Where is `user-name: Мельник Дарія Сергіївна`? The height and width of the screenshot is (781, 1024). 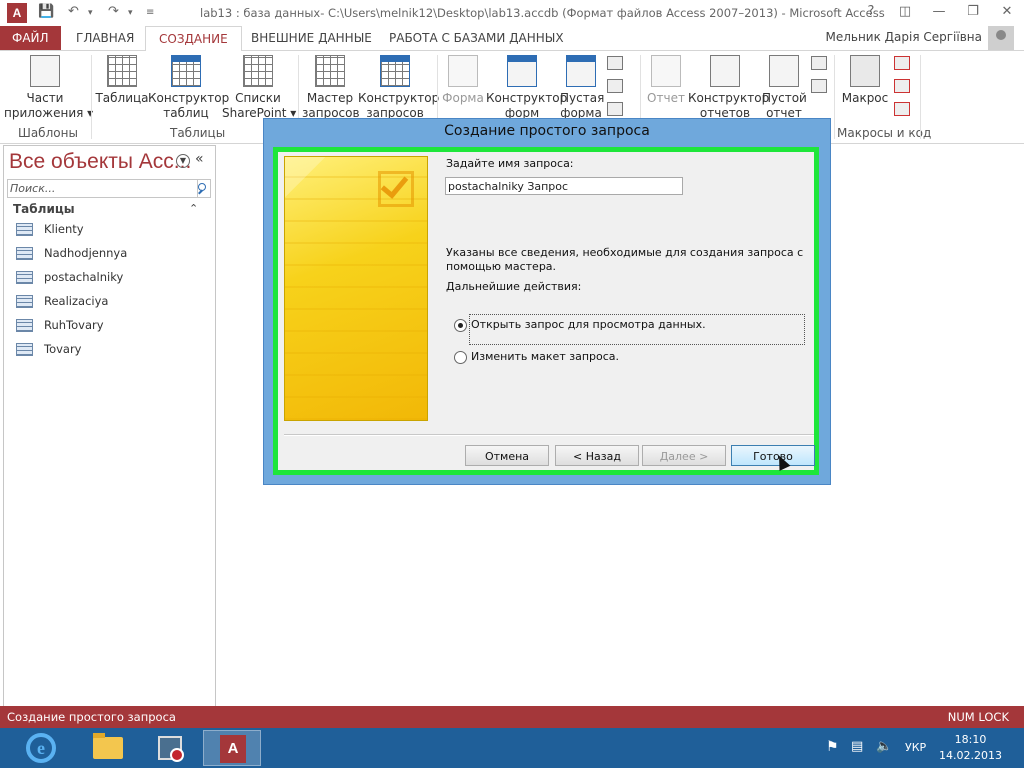 user-name: Мельник Дарія Сергіївна is located at coordinates (903, 37).